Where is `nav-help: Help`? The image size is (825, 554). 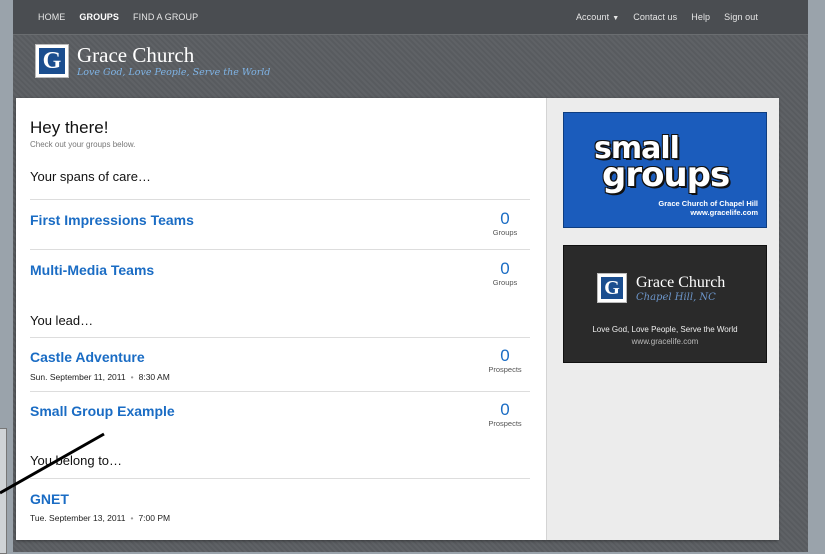 nav-help: Help is located at coordinates (700, 17).